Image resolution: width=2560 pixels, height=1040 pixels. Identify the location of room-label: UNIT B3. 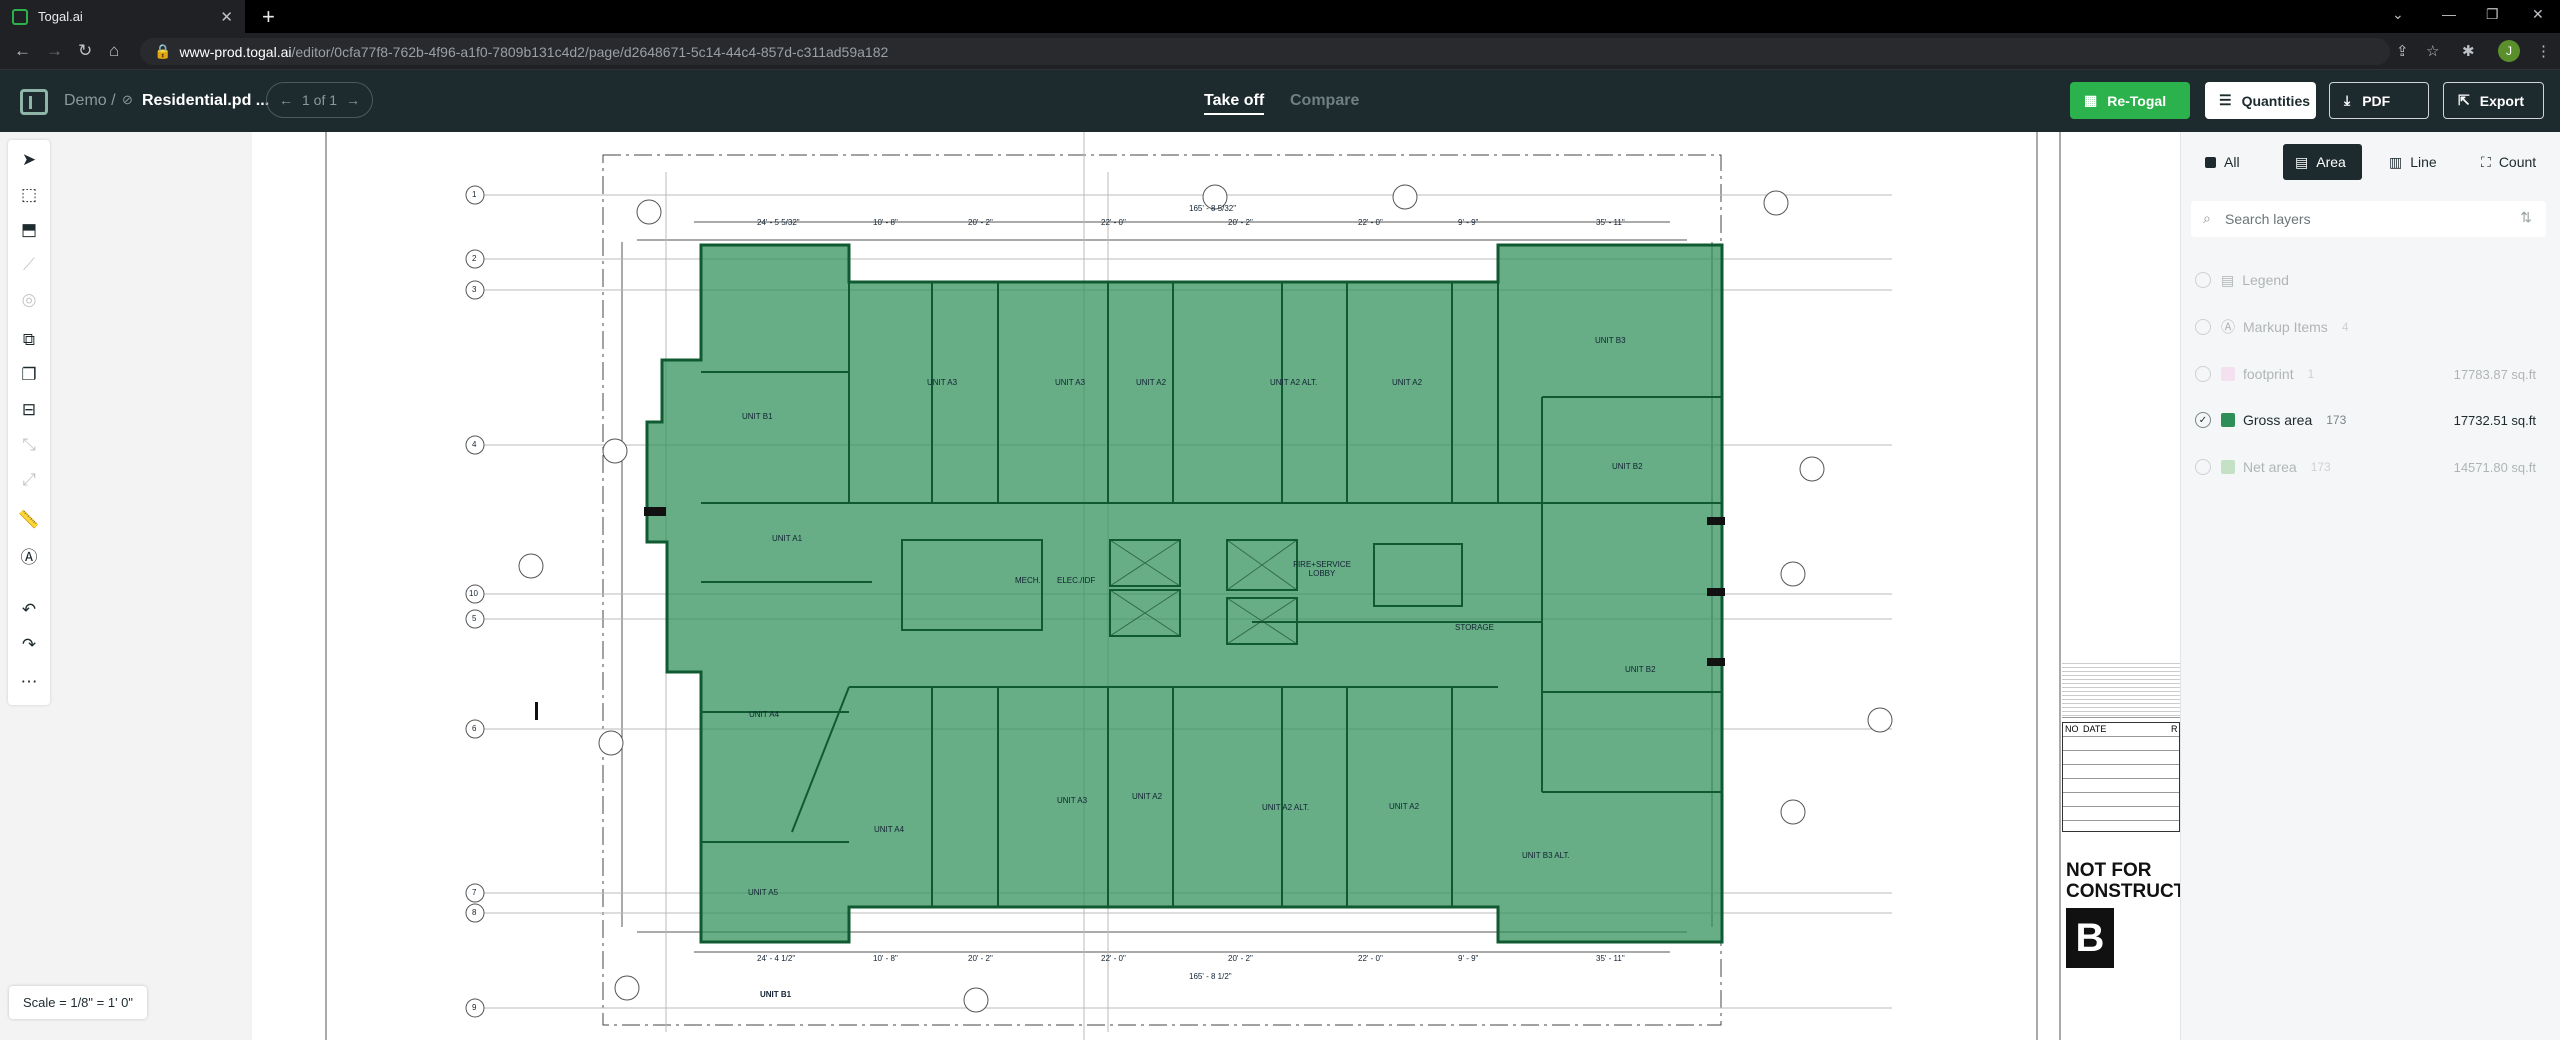
(1610, 340).